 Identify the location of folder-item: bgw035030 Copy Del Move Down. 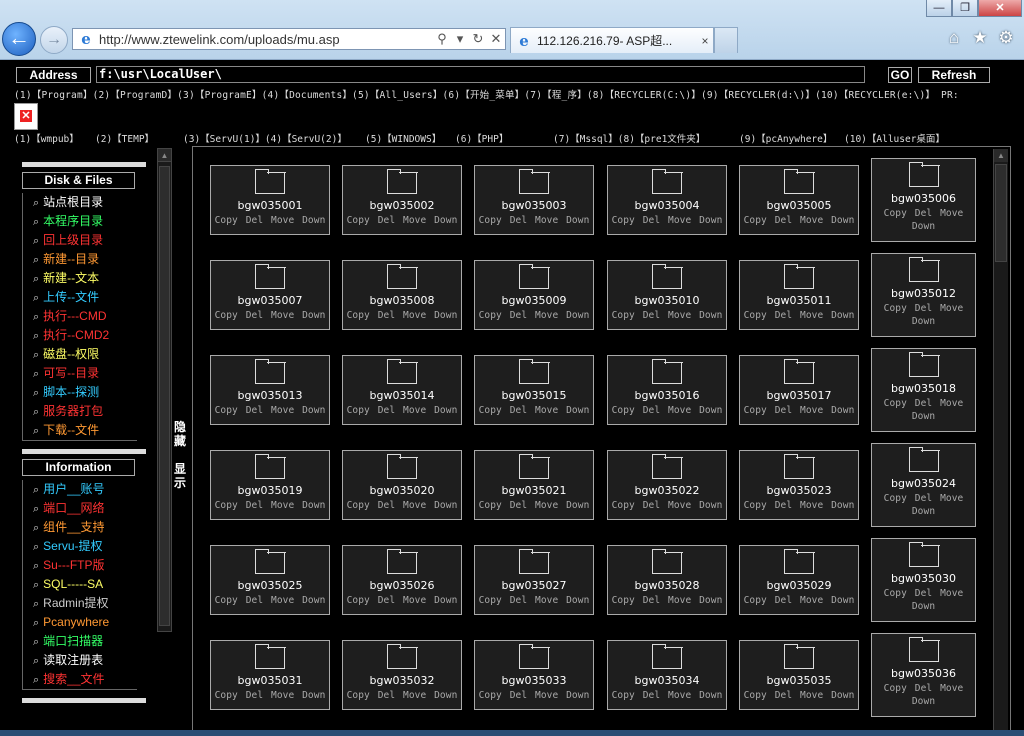
(923, 580).